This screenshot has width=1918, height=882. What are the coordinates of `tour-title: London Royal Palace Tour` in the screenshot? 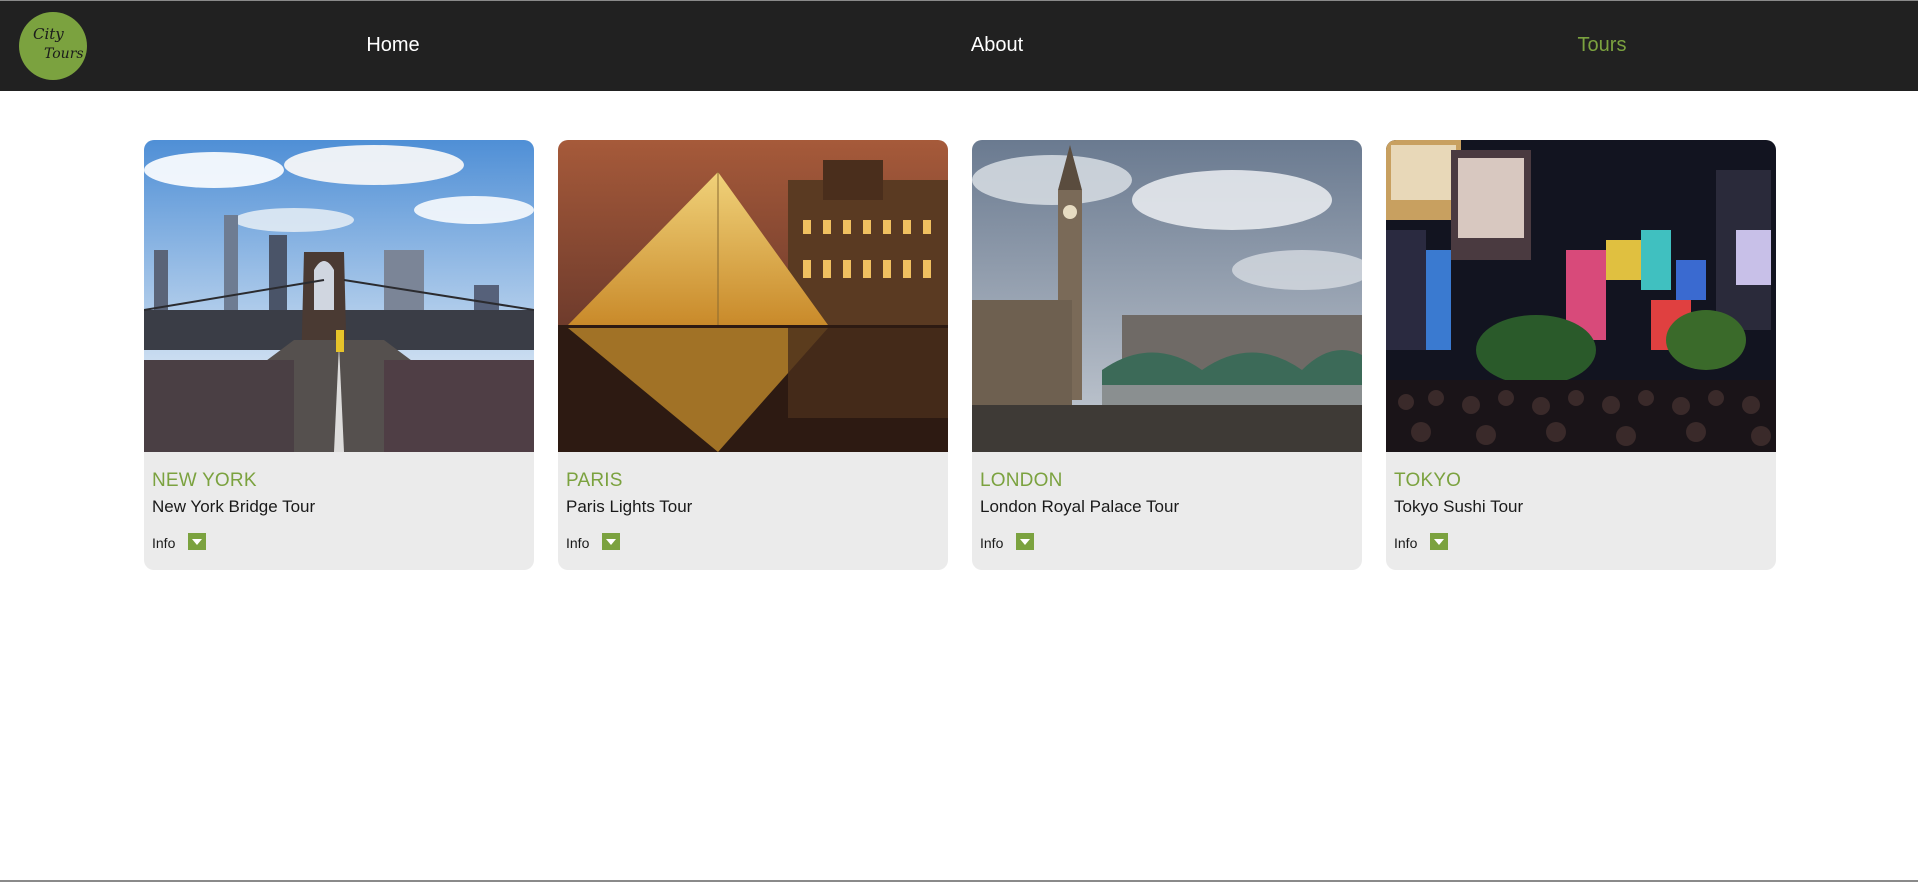 It's located at (1080, 506).